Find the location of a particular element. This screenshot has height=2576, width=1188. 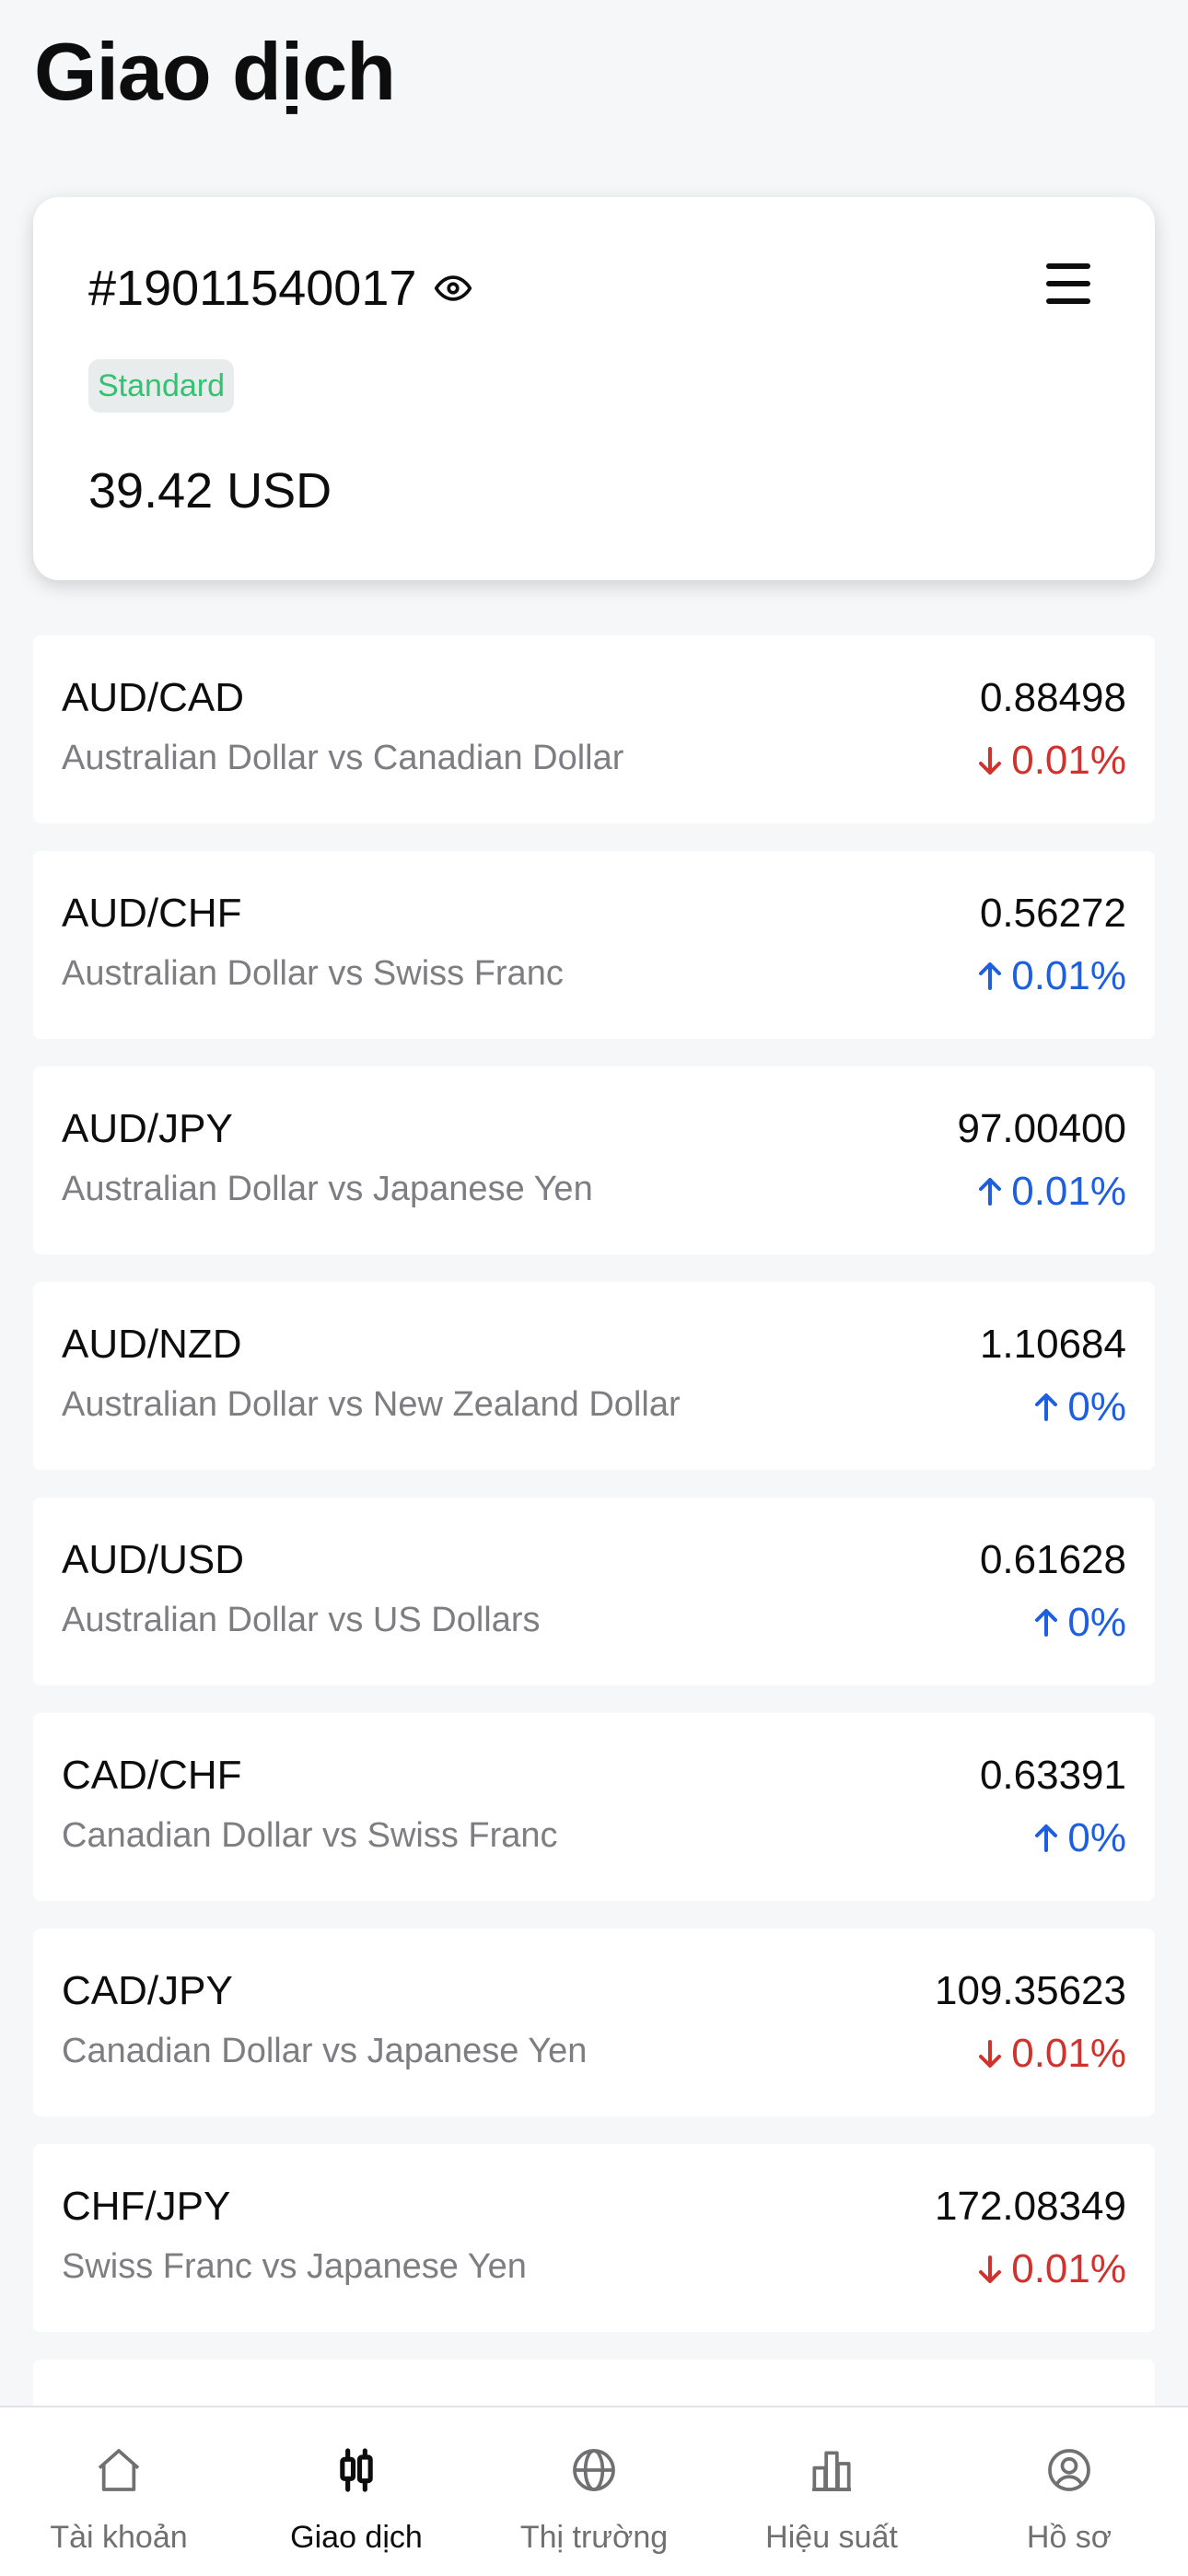

instrument-symbol: AUD/JPY is located at coordinates (147, 1128).